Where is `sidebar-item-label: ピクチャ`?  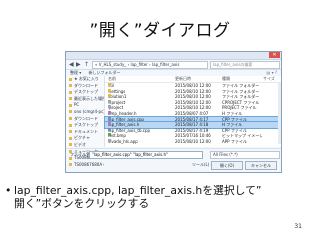
sidebar-item-label: ピクチャ is located at coordinates (82, 138).